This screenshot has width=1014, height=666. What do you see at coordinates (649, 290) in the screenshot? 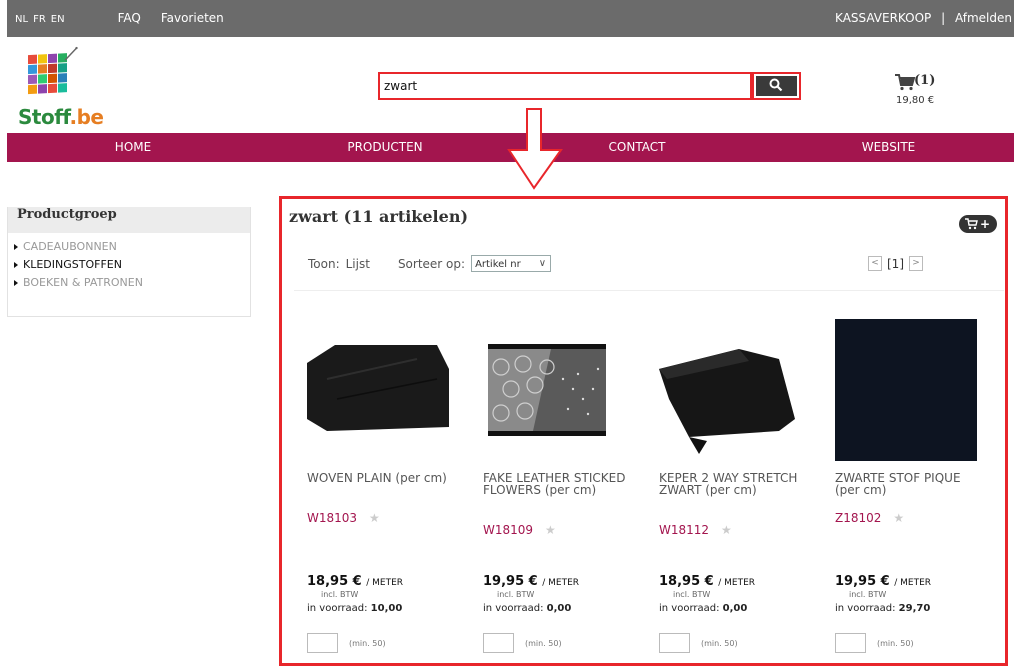
I see `divider` at bounding box center [649, 290].